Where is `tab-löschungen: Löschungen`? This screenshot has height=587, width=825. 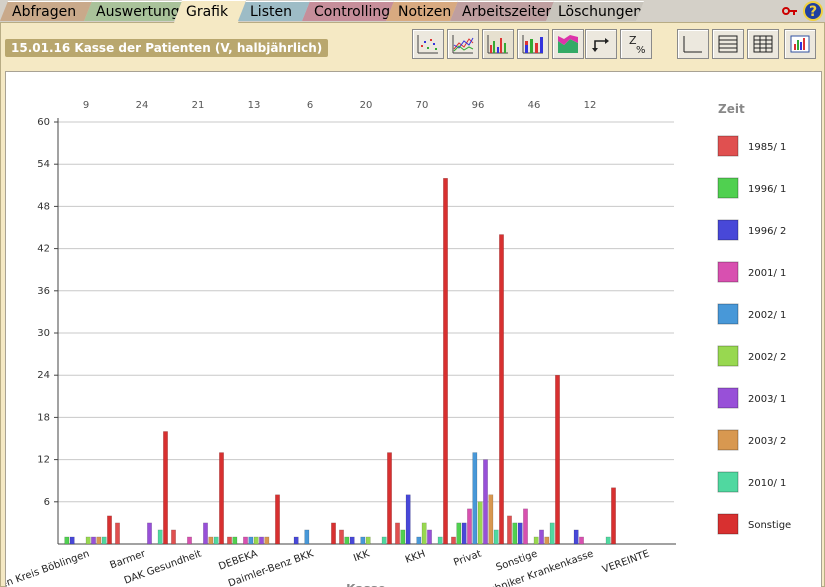 tab-löschungen: Löschungen is located at coordinates (595, 11).